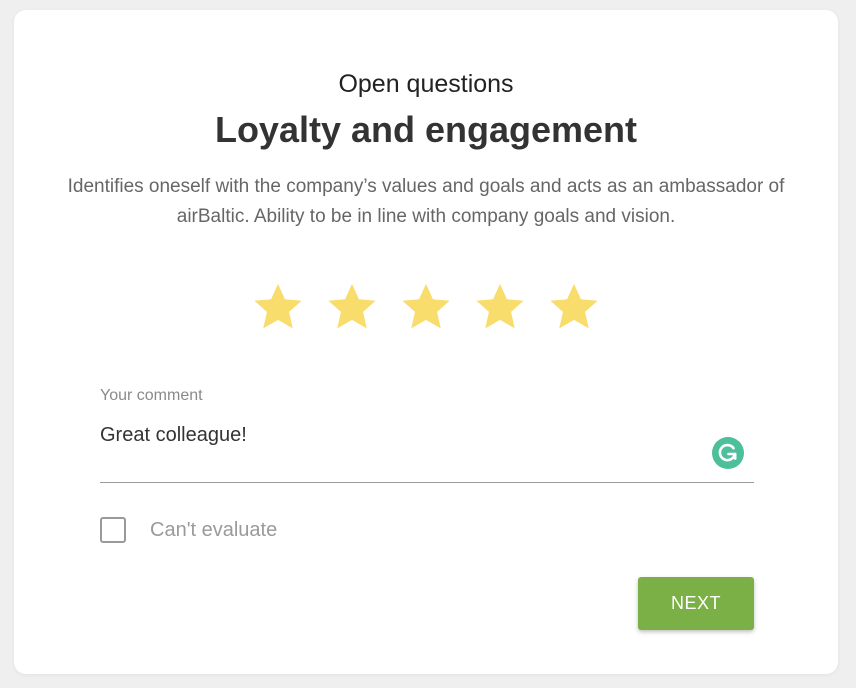  I want to click on star-5-icon, so click(574, 306).